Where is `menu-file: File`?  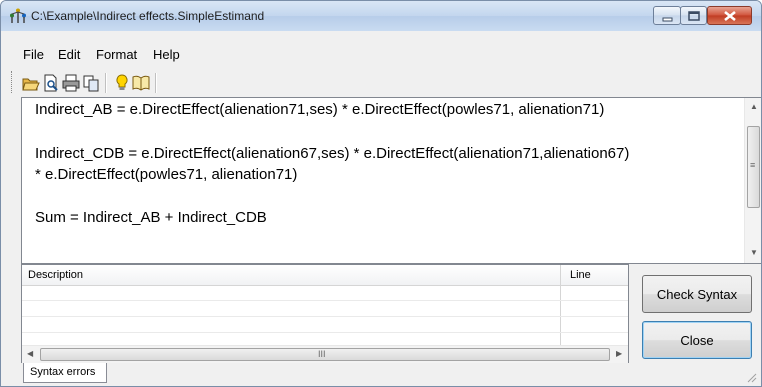
menu-file: File is located at coordinates (33, 54).